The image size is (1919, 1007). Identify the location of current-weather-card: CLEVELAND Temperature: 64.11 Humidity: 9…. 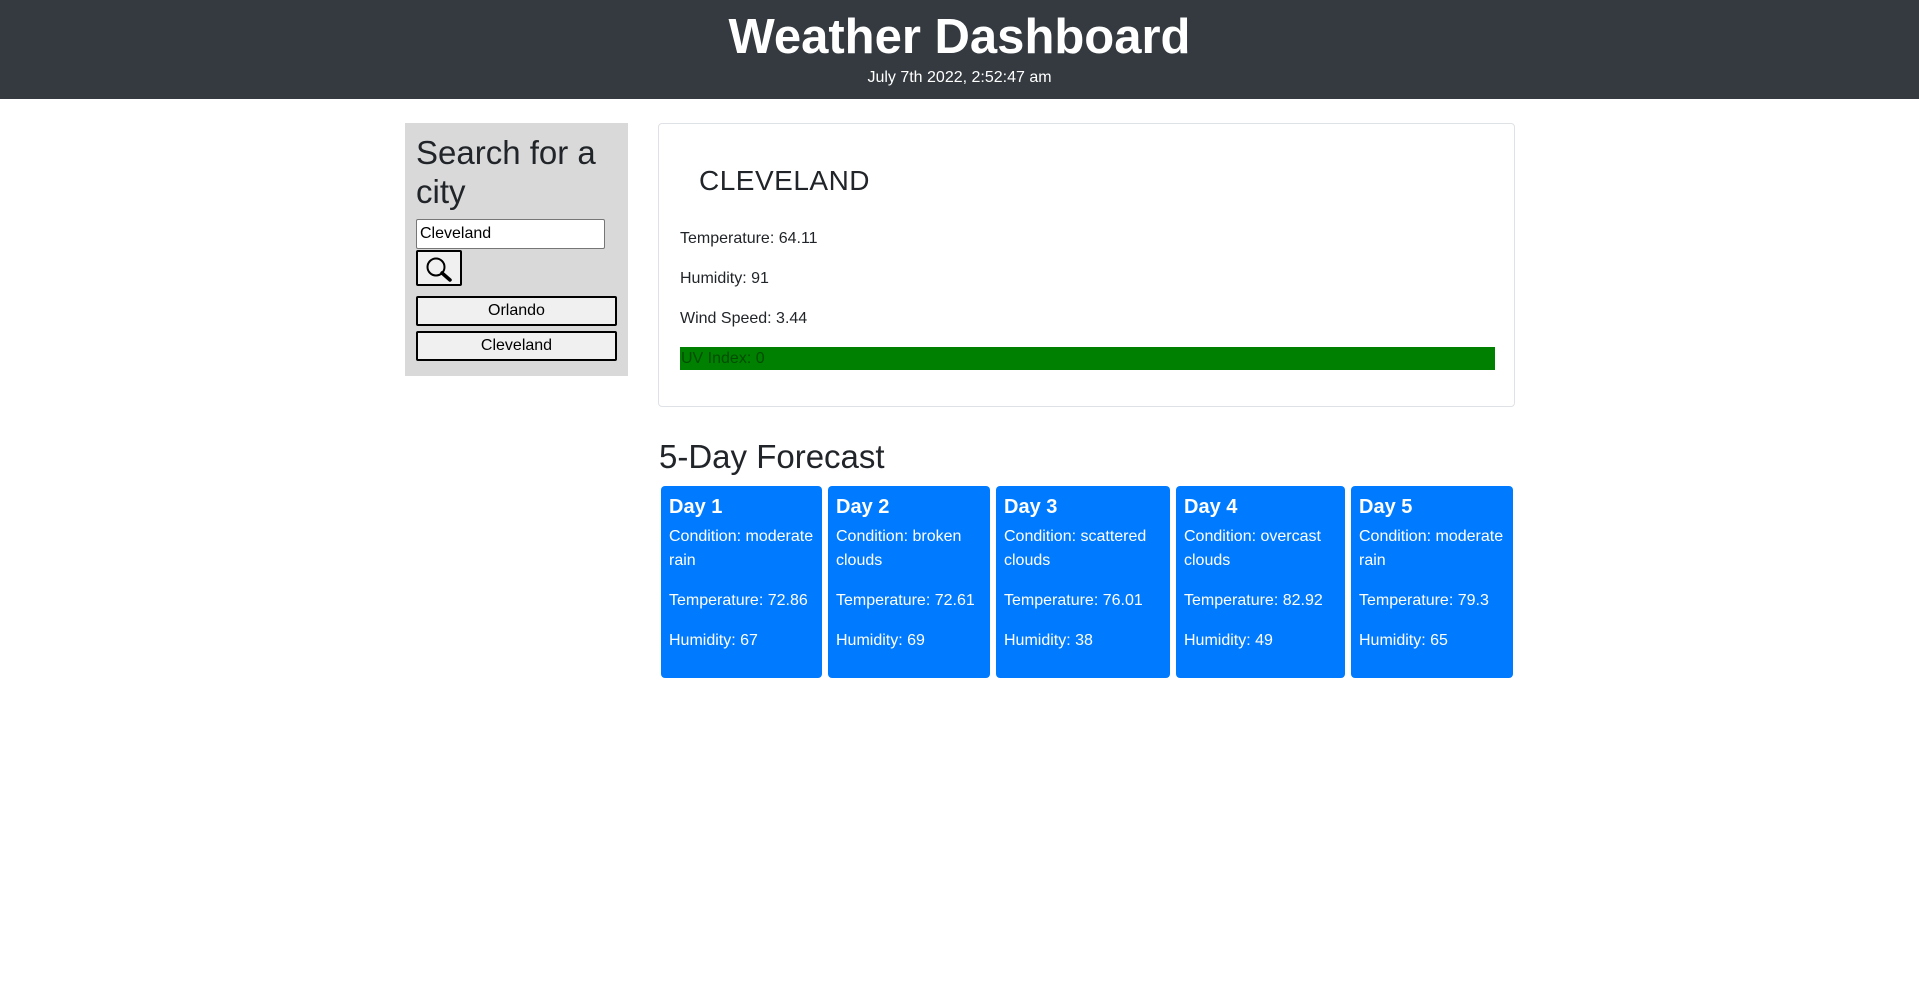
(1086, 265).